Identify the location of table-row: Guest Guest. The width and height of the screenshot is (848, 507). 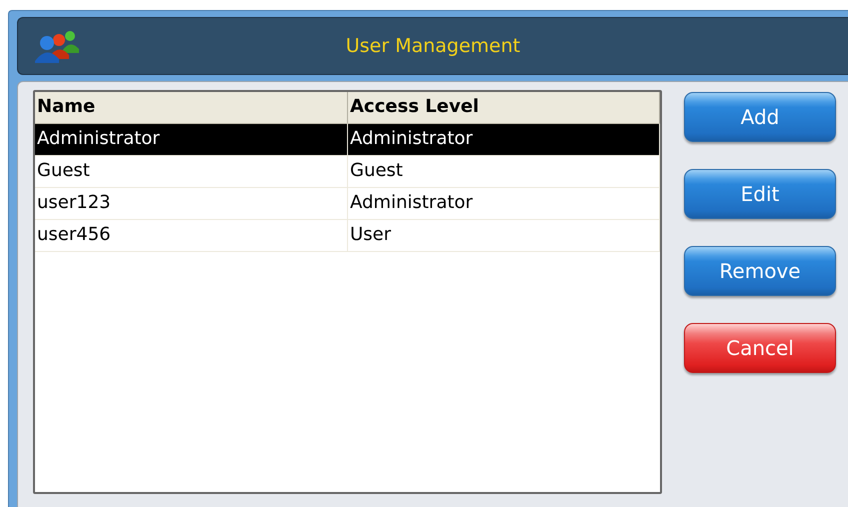
(347, 172).